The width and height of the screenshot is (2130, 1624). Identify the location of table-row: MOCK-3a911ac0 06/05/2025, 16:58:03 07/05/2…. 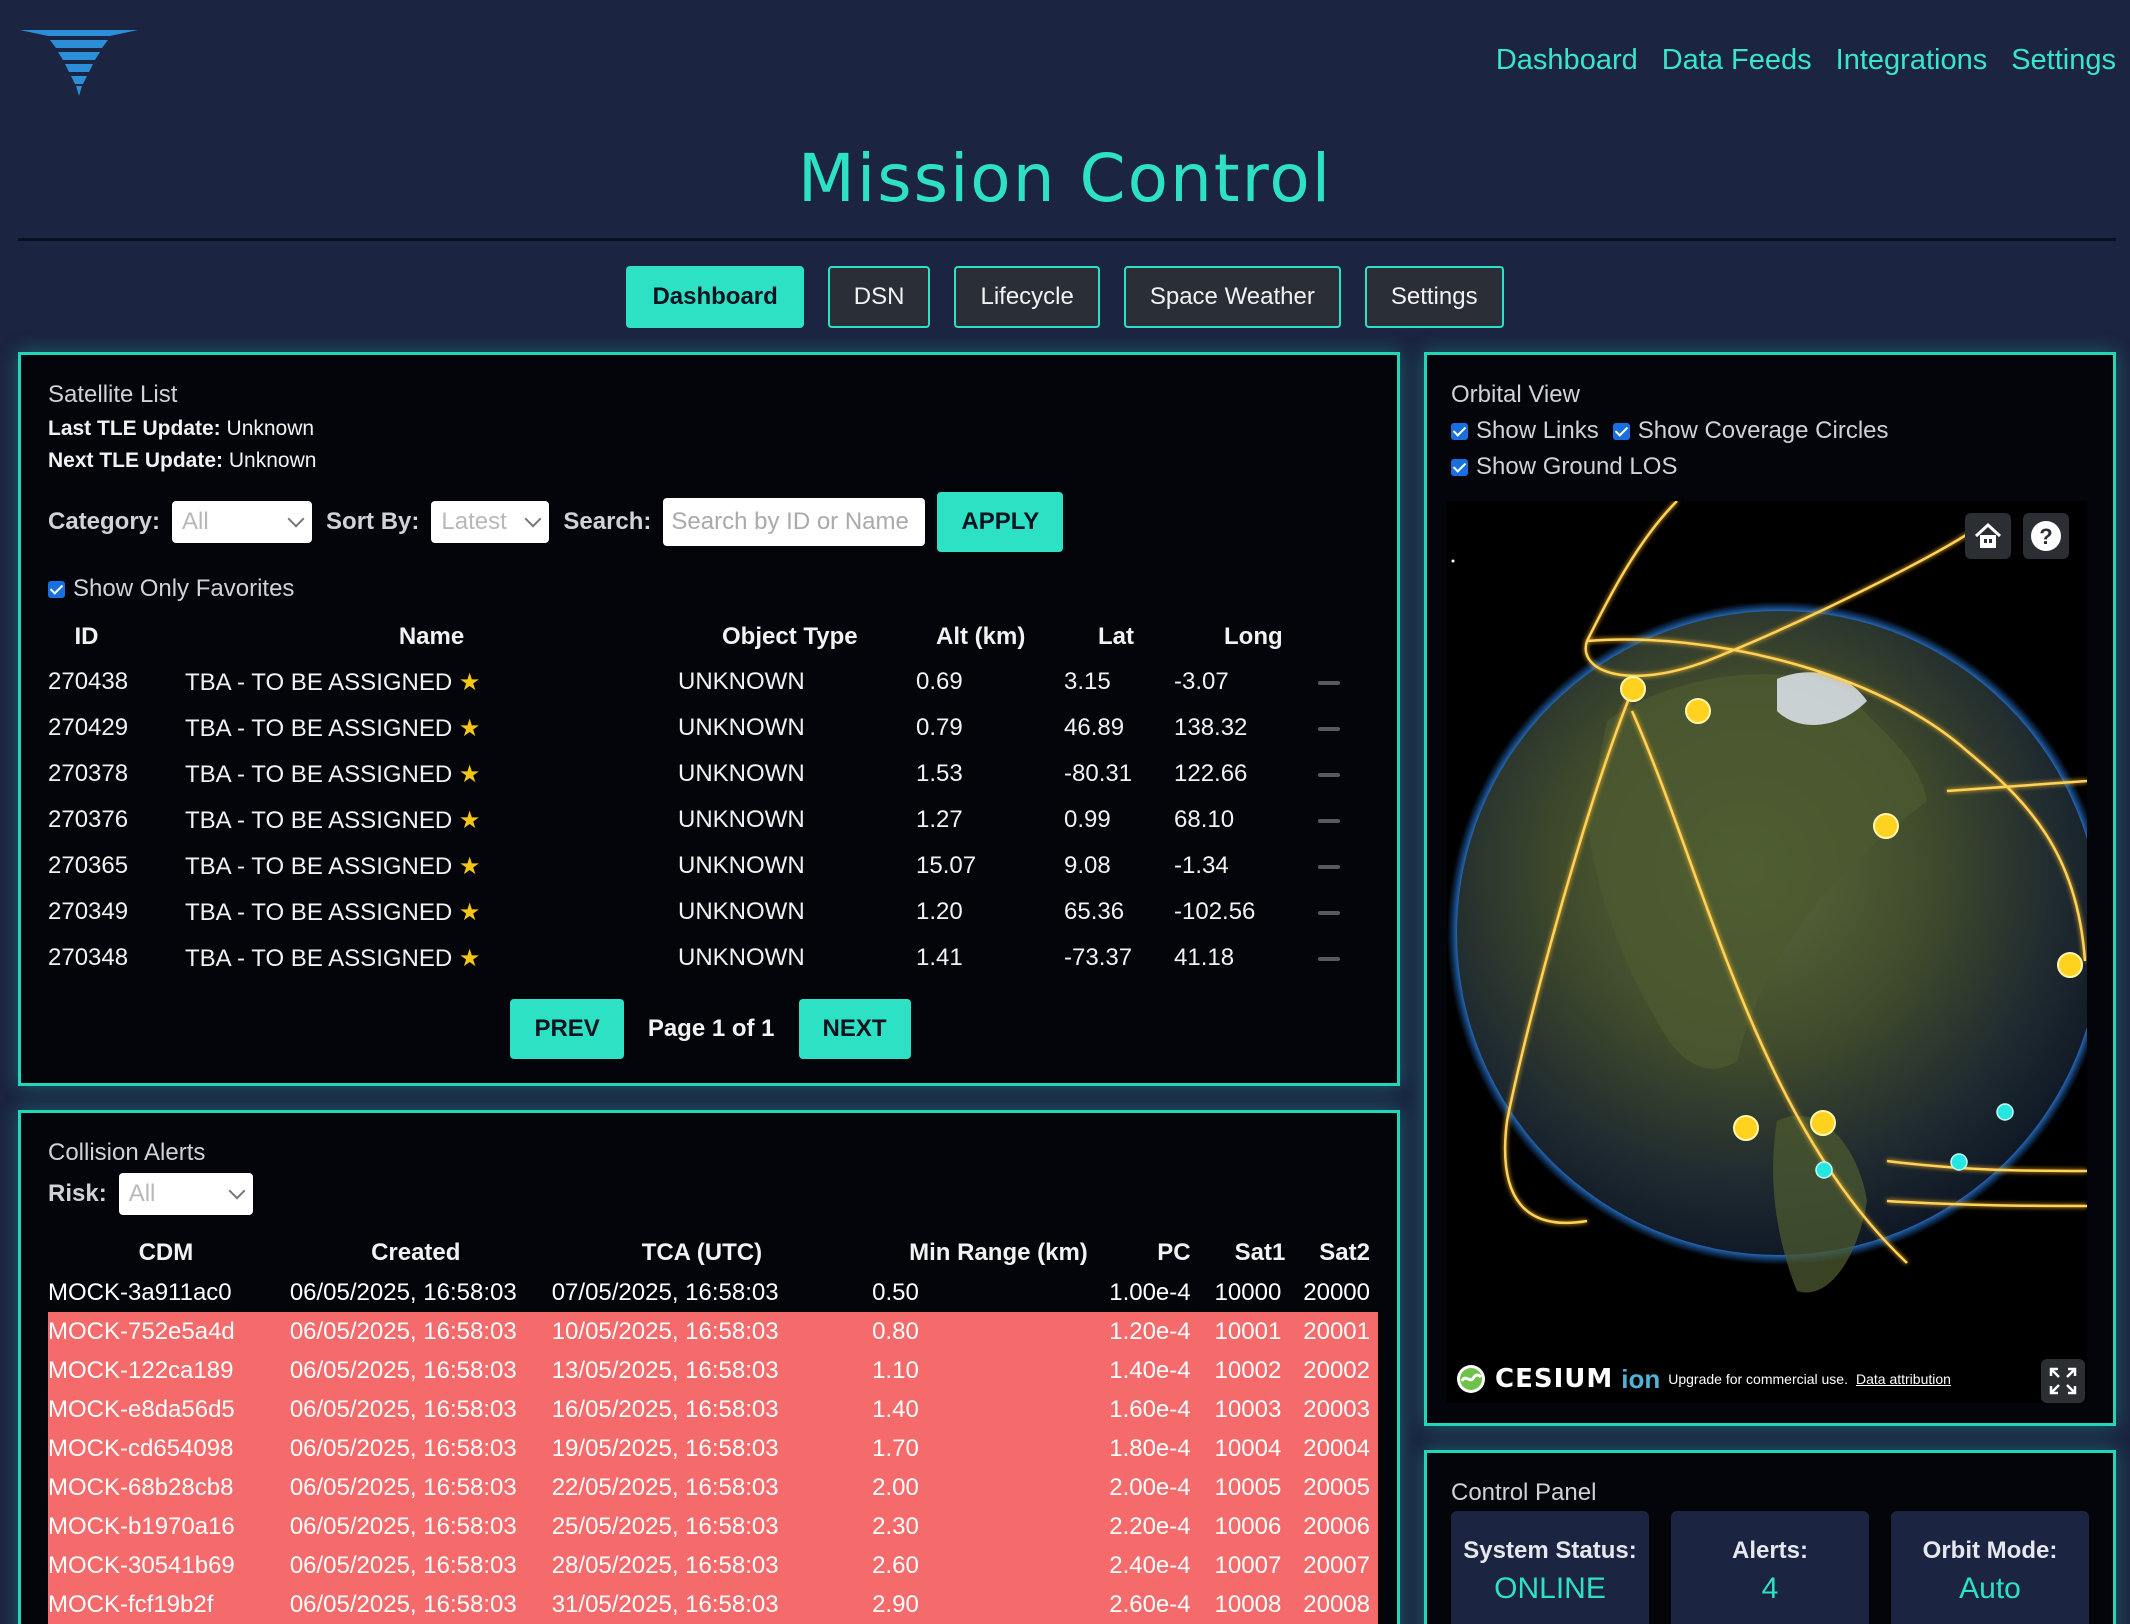
(713, 1292).